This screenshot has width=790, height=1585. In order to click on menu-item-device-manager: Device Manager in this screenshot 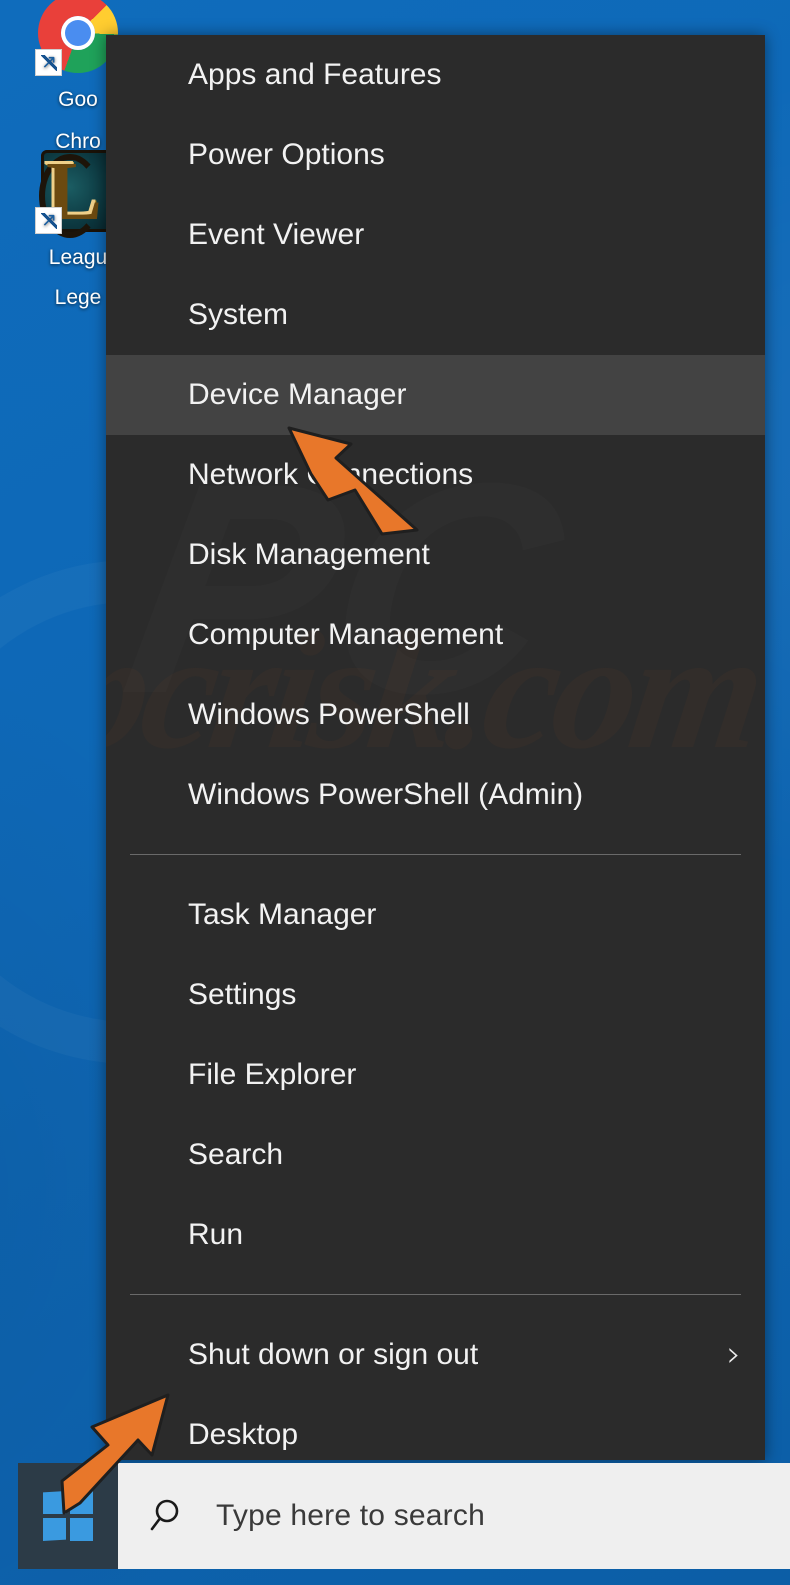, I will do `click(435, 395)`.